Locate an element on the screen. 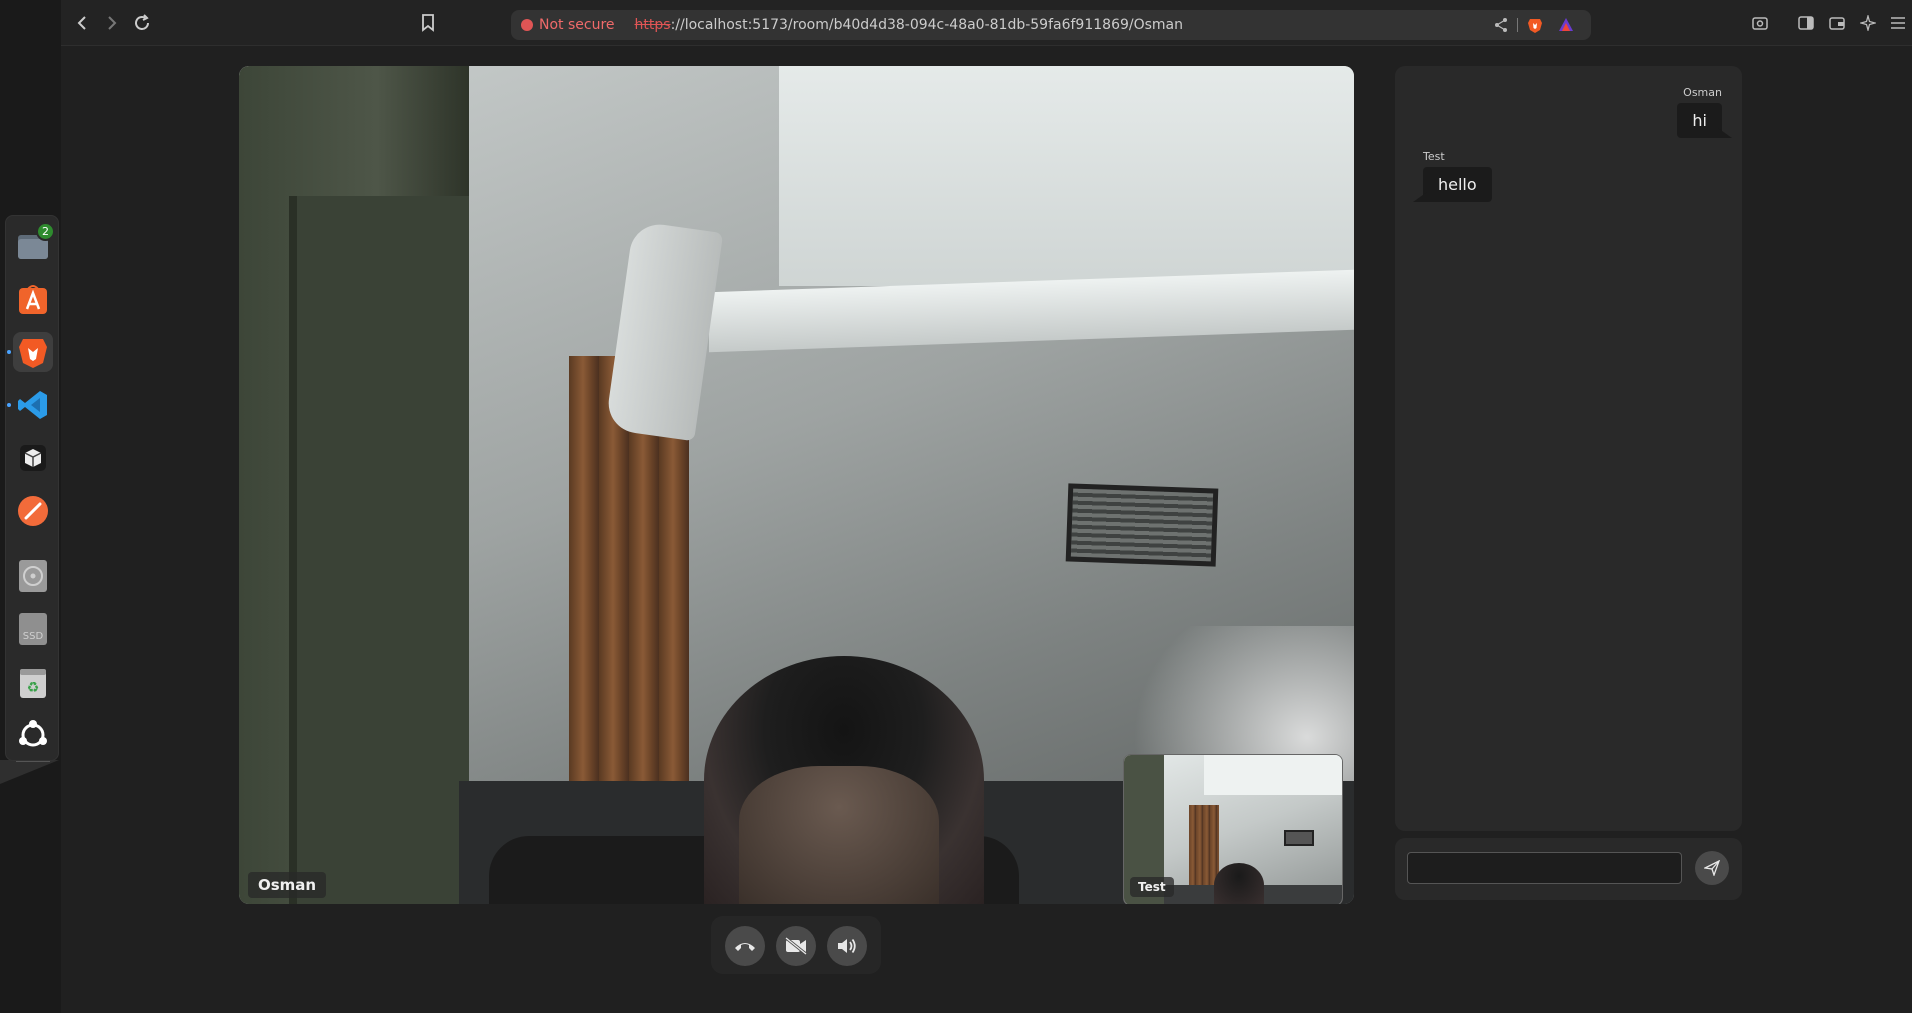 Image resolution: width=1912 pixels, height=1013 pixels. sparkle-icon is located at coordinates (1868, 23).